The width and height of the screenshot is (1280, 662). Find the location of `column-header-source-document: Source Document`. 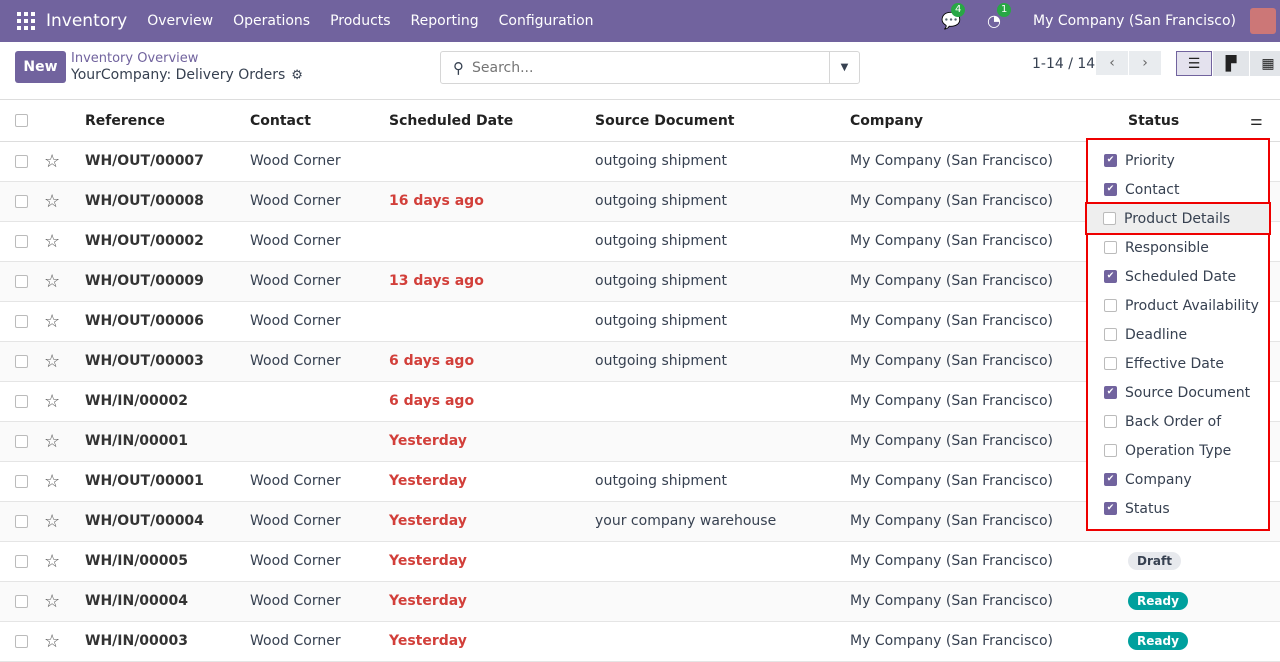

column-header-source-document: Source Document is located at coordinates (722, 121).